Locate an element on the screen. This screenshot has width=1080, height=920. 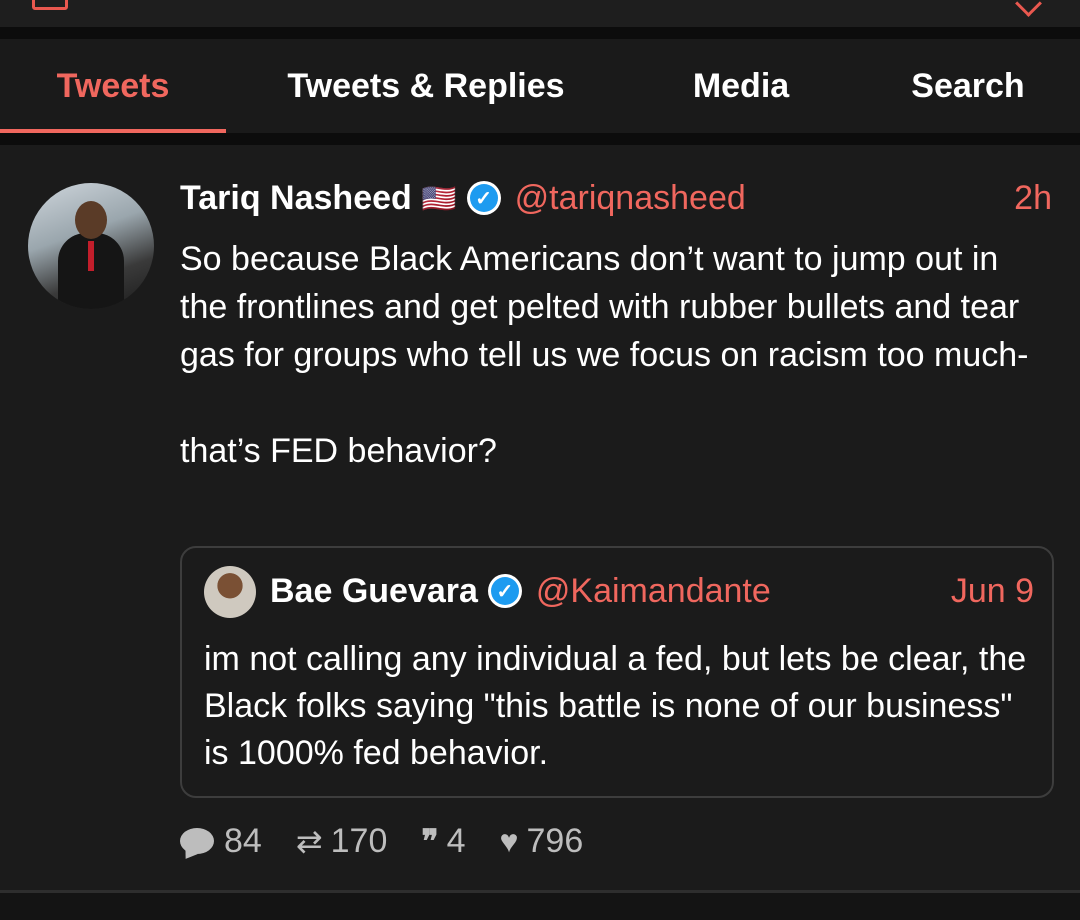
retweet-icon: ⇄ is located at coordinates (309, 841).